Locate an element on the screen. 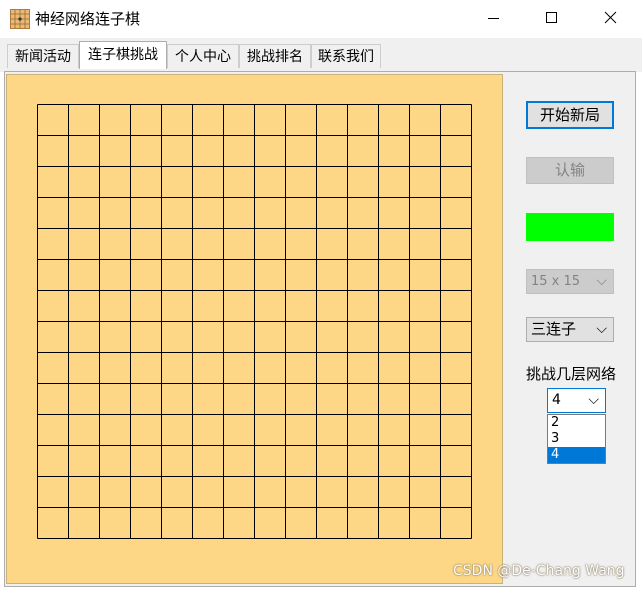 This screenshot has height=590, width=642. tab-contact: 联系我们 is located at coordinates (346, 56).